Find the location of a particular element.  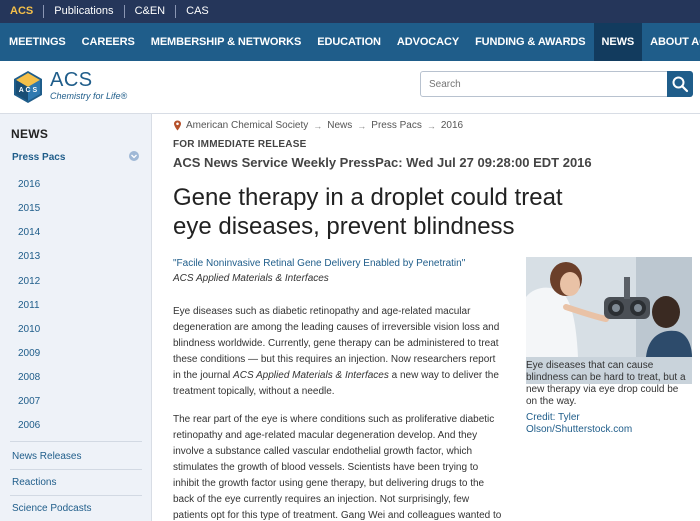

breadcrumb-item: 2016 is located at coordinates (452, 125).